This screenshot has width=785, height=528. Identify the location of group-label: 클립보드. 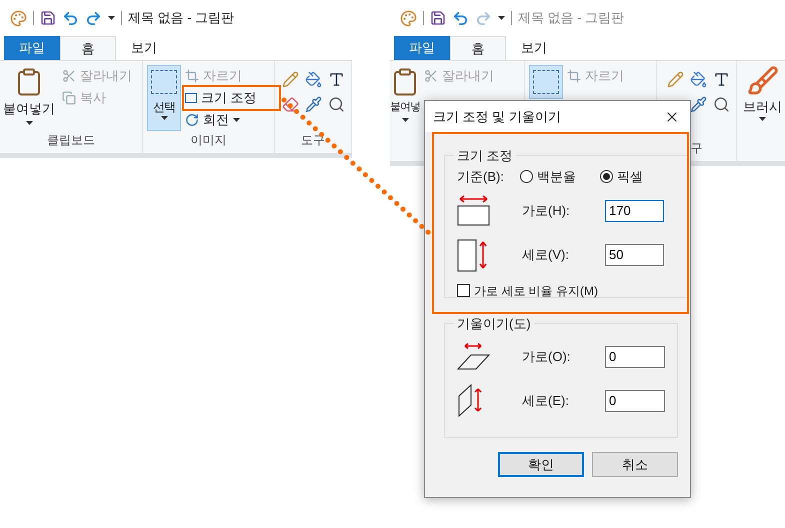
(71, 140).